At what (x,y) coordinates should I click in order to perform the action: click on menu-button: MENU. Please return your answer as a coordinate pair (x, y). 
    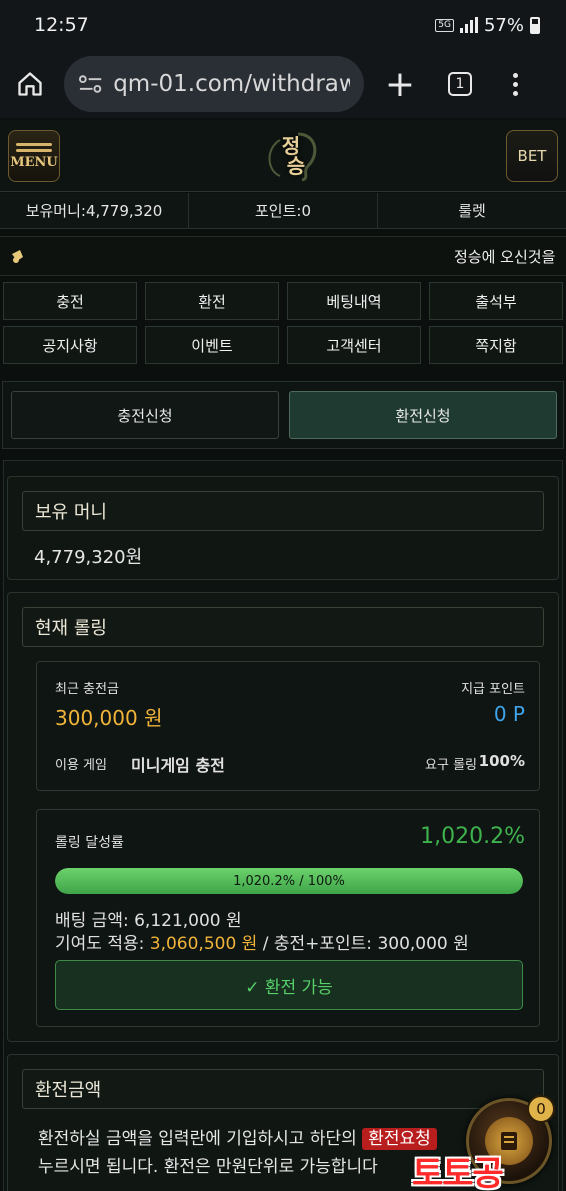
    Looking at the image, I should click on (34, 156).